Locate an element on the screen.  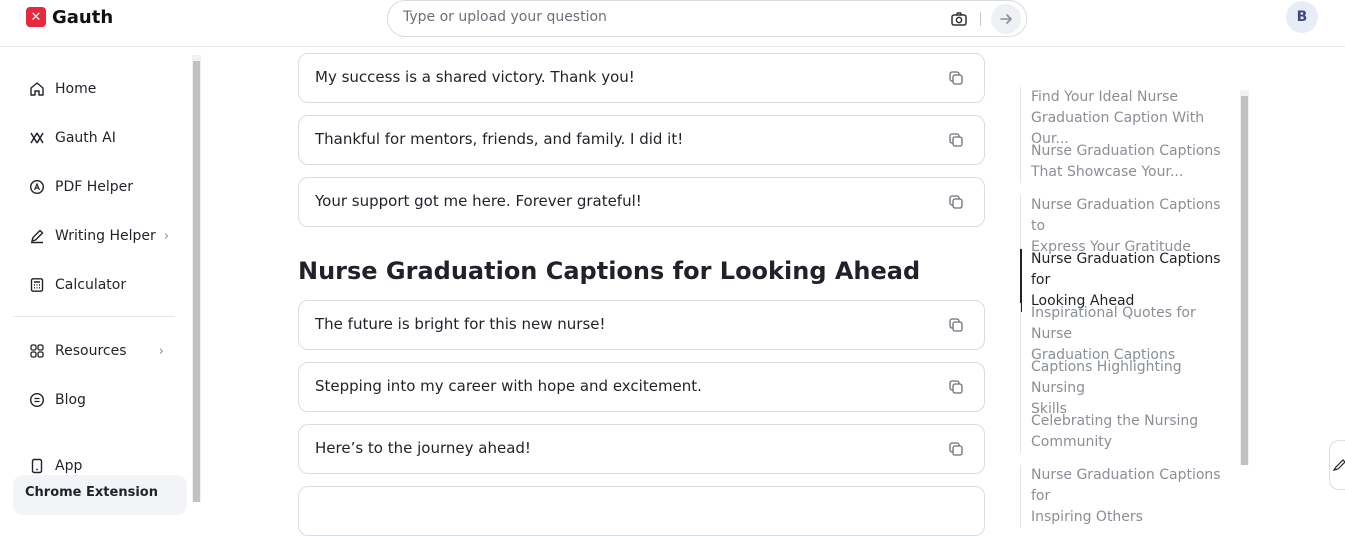
sidebar-item-gauth-ai: Gauth AI is located at coordinates (72, 138).